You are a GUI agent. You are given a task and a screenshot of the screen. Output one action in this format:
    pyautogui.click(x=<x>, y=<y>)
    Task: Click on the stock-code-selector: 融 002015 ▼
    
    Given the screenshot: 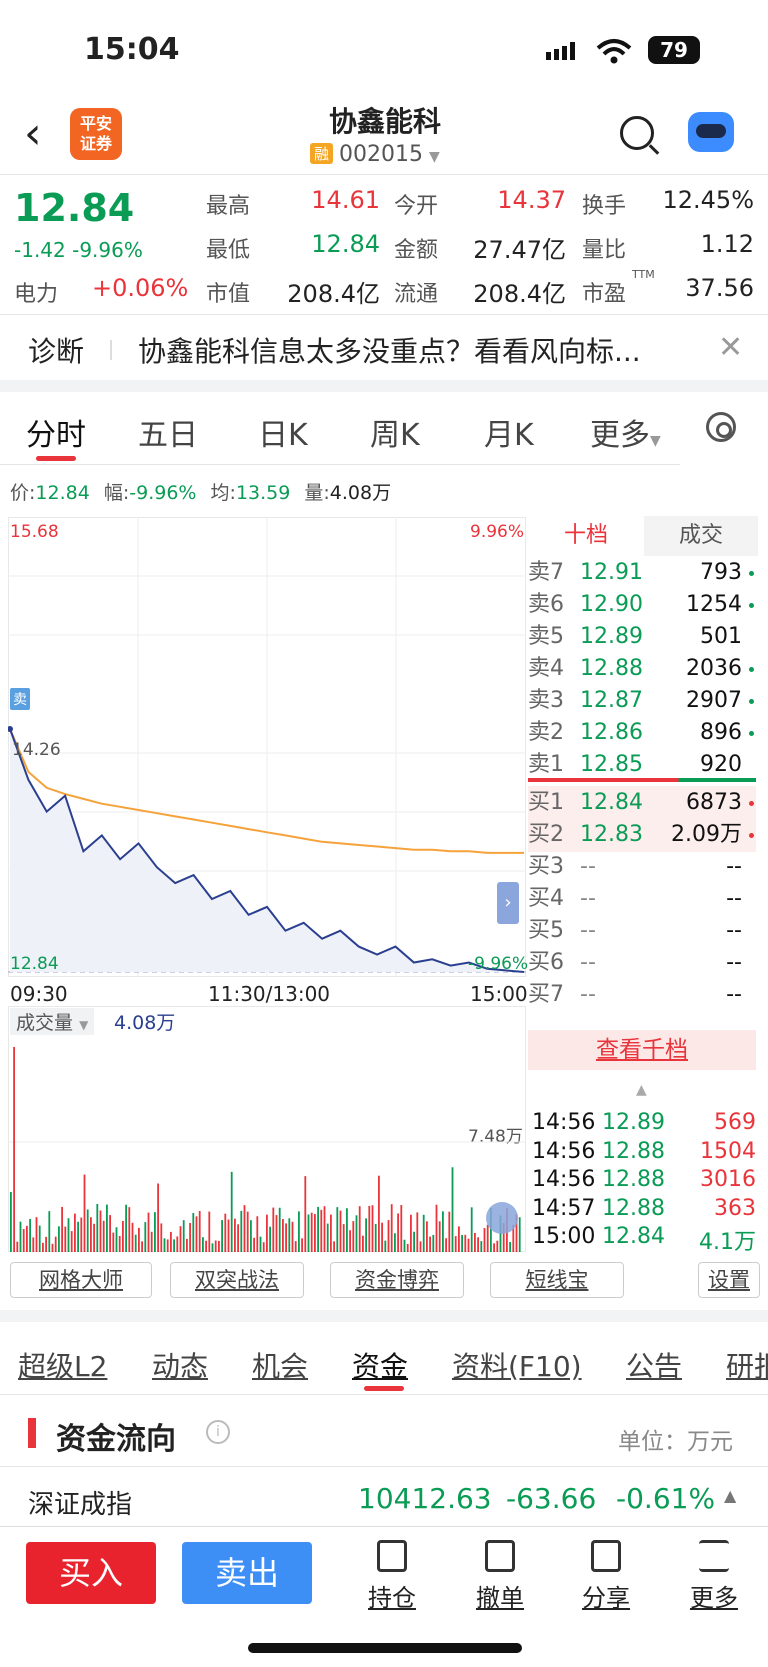 What is the action you would take?
    pyautogui.click(x=375, y=154)
    